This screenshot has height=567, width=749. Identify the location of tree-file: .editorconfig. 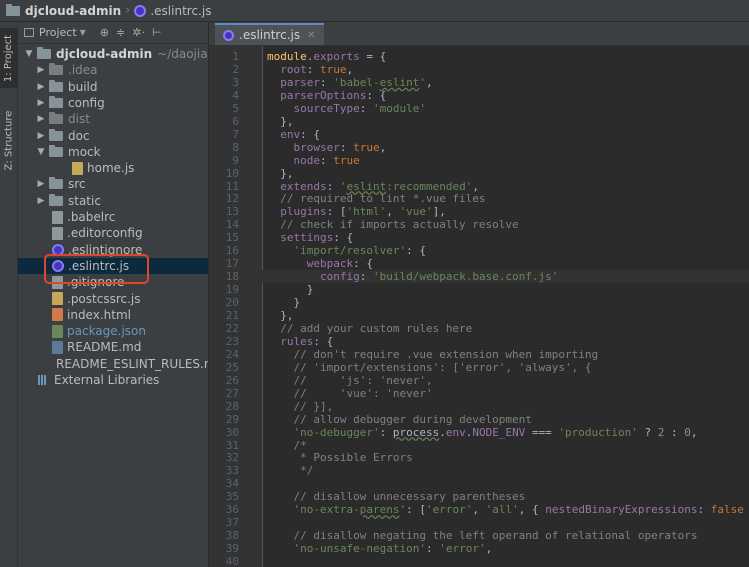
(113, 233).